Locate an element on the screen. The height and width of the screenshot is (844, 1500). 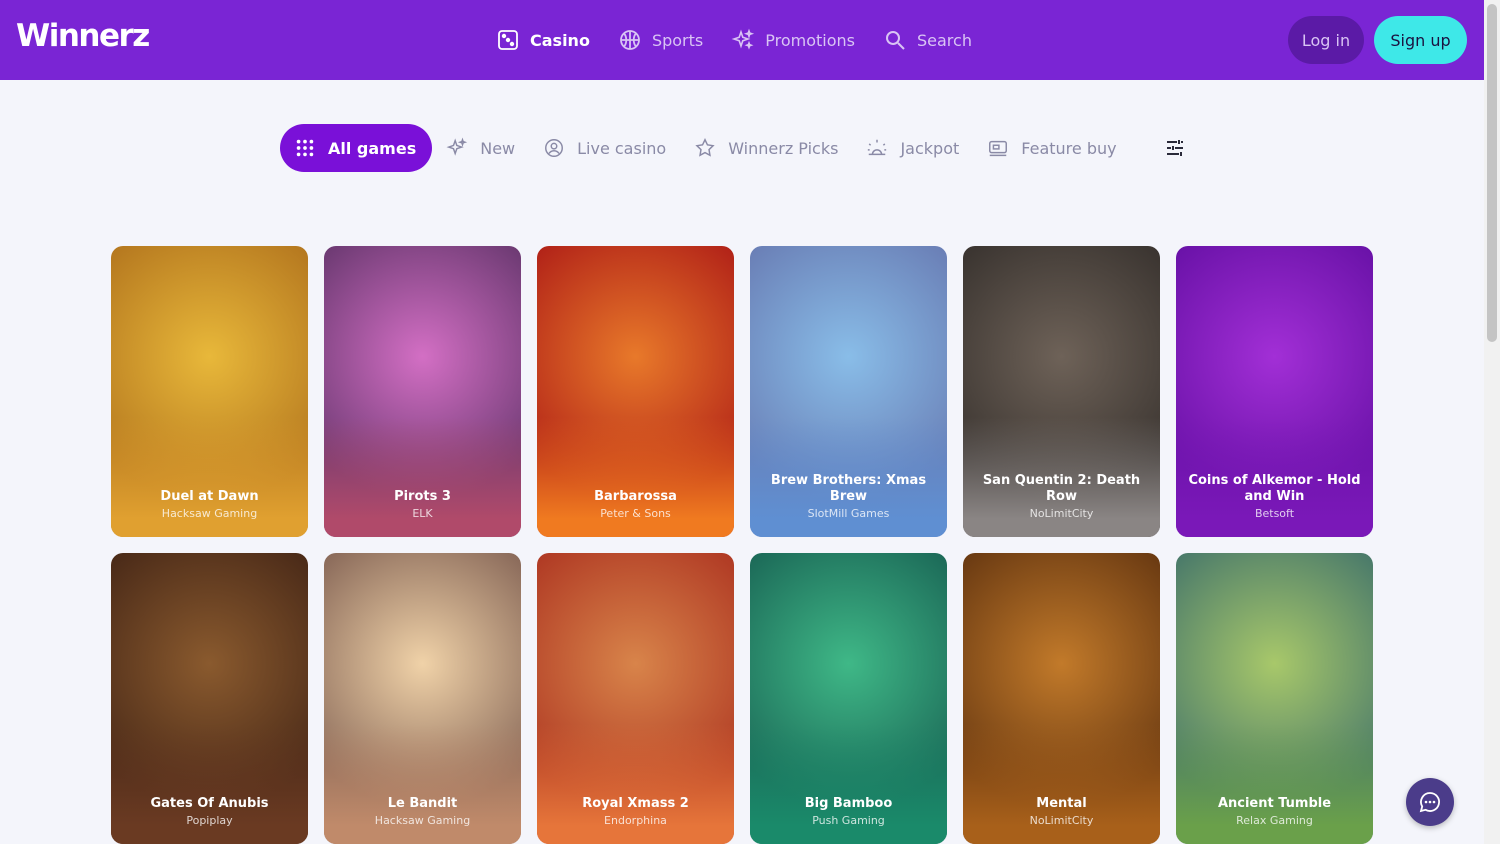
category-live-casino-label: Live casino is located at coordinates (622, 148).